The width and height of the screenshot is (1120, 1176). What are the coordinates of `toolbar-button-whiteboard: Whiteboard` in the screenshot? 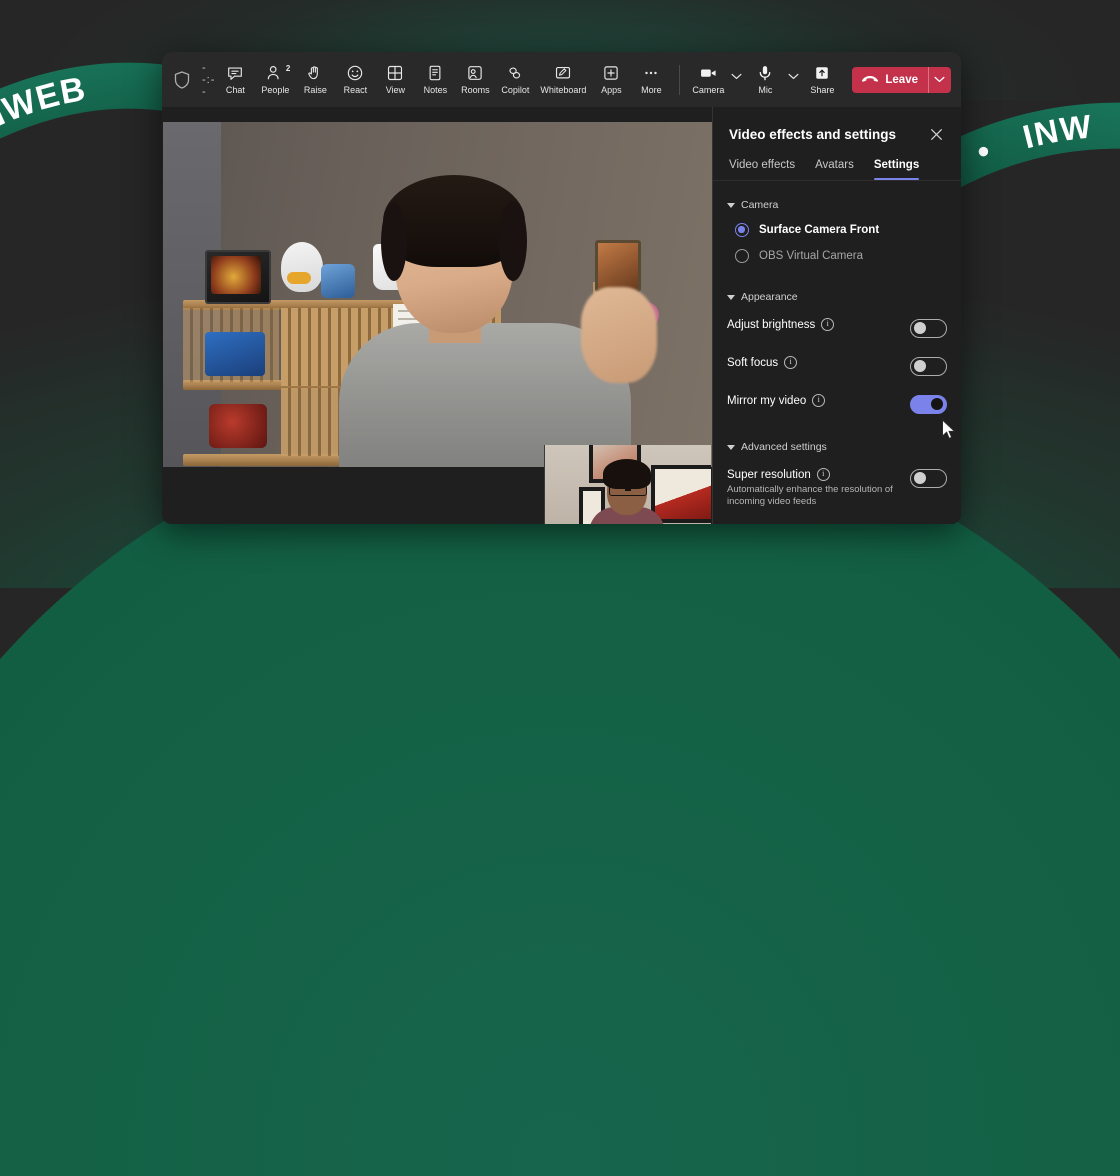 It's located at (563, 80).